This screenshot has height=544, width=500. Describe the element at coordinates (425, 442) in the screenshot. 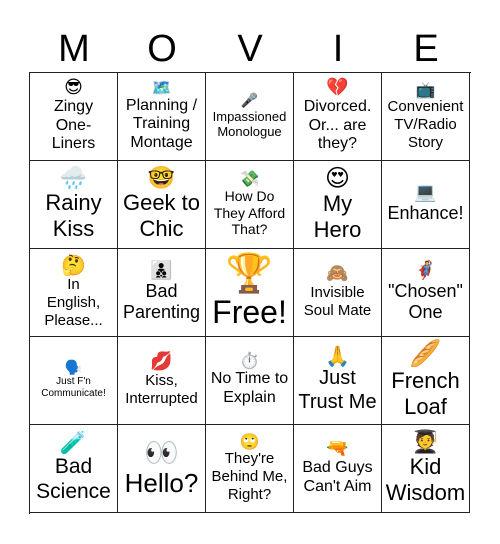

I see `student-icon: 🧑‍🎓` at that location.